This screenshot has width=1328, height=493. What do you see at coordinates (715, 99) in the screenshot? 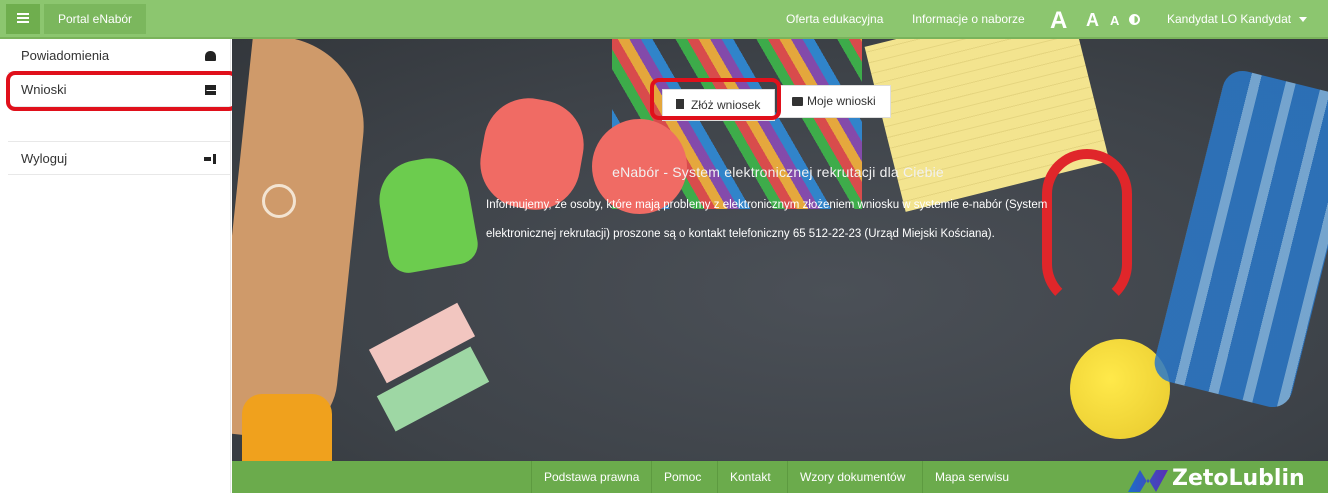
I see `highlight-submit-application` at bounding box center [715, 99].